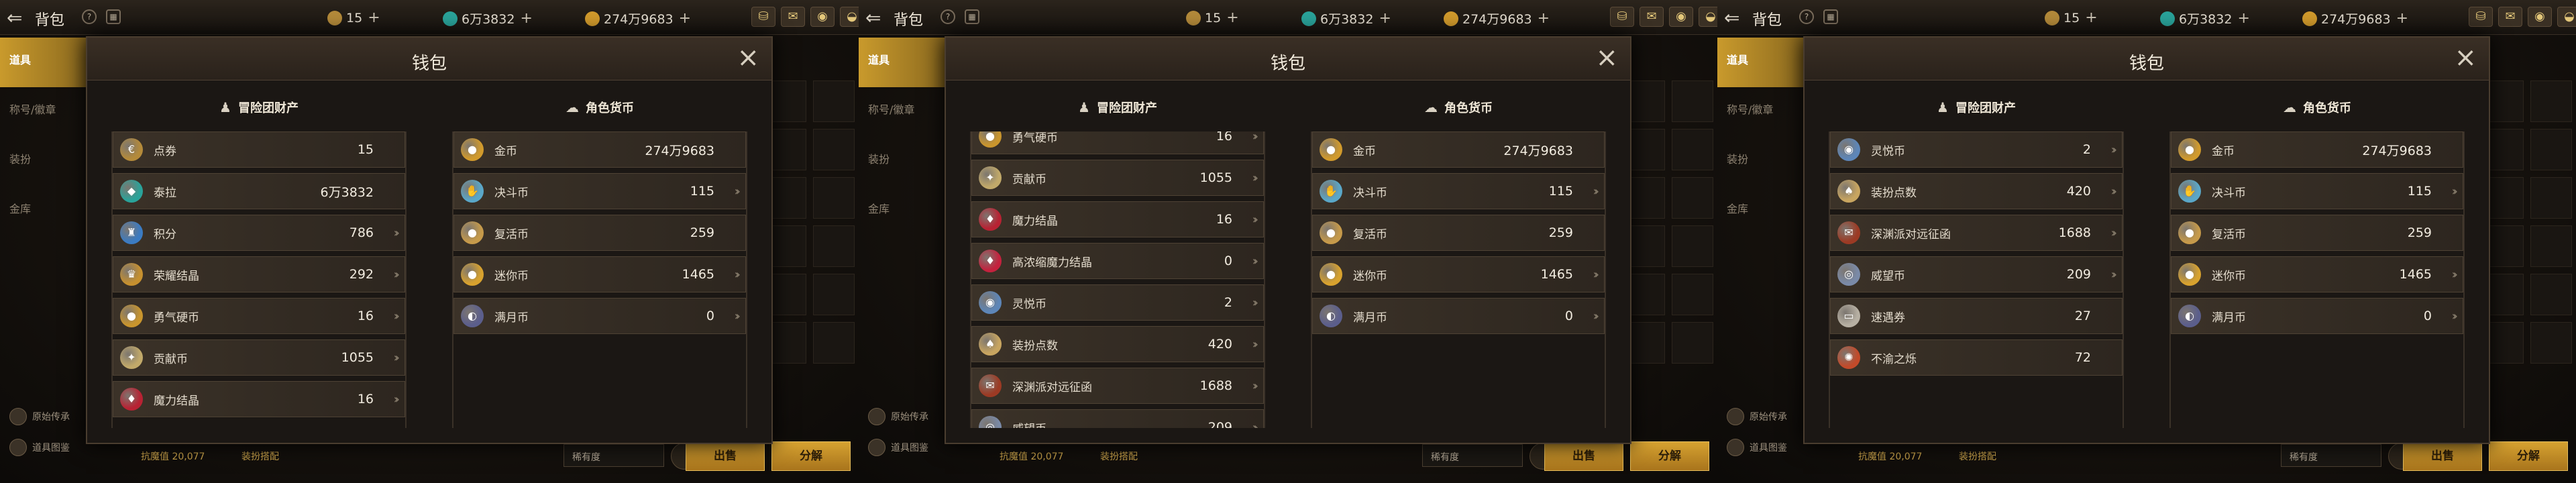  Describe the element at coordinates (1117, 418) in the screenshot. I see `currency-row: ◎ 威望币 209 ››` at that location.